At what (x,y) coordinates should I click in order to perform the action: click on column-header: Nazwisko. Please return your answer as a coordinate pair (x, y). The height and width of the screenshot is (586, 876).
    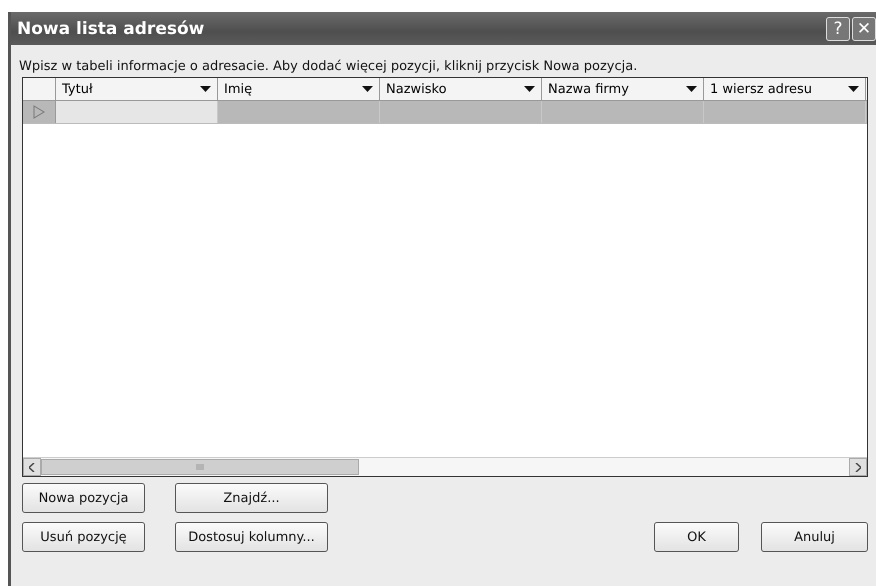
    Looking at the image, I should click on (461, 89).